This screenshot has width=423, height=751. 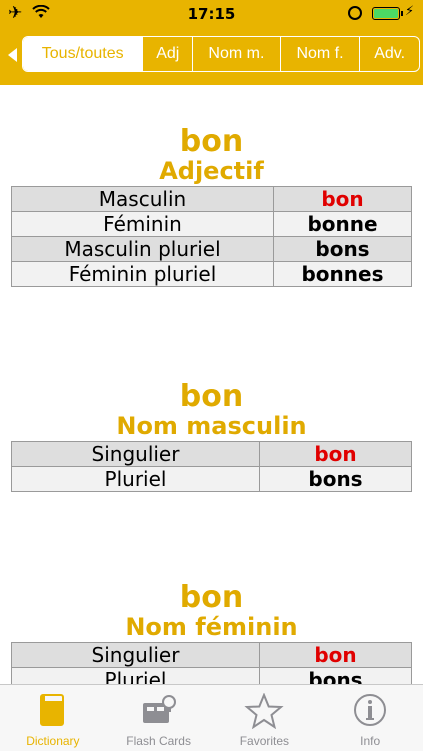 What do you see at coordinates (159, 711) in the screenshot?
I see `flash-cards-icon` at bounding box center [159, 711].